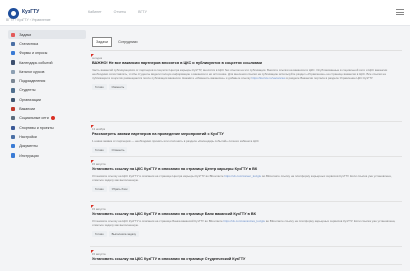 The width and height of the screenshot is (410, 271). I want to click on task-link: https://kuzstu.ru/vacancies, so click(268, 78).